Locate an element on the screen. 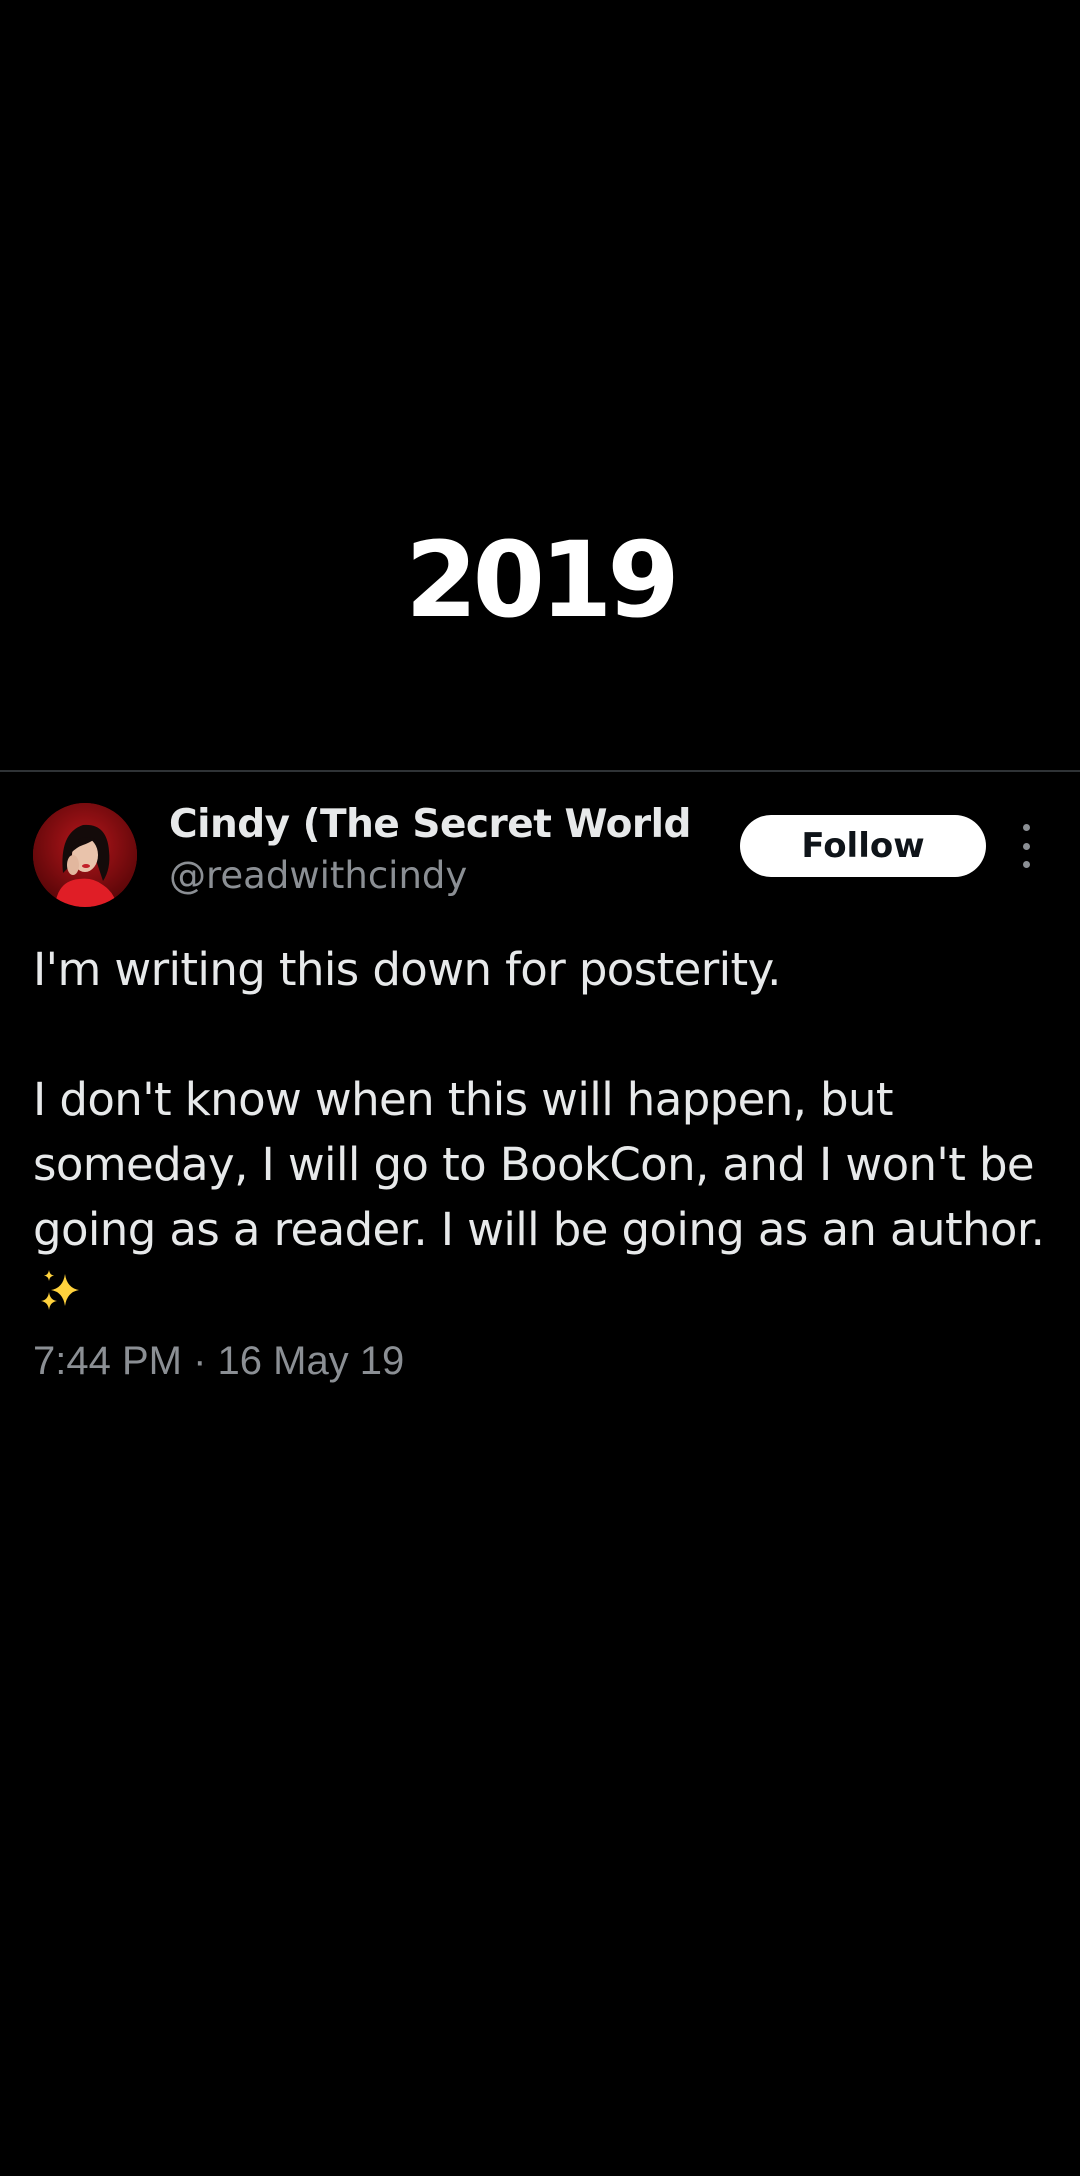 This screenshot has height=2176, width=1080. author-handle: @readwithcindy is located at coordinates (318, 875).